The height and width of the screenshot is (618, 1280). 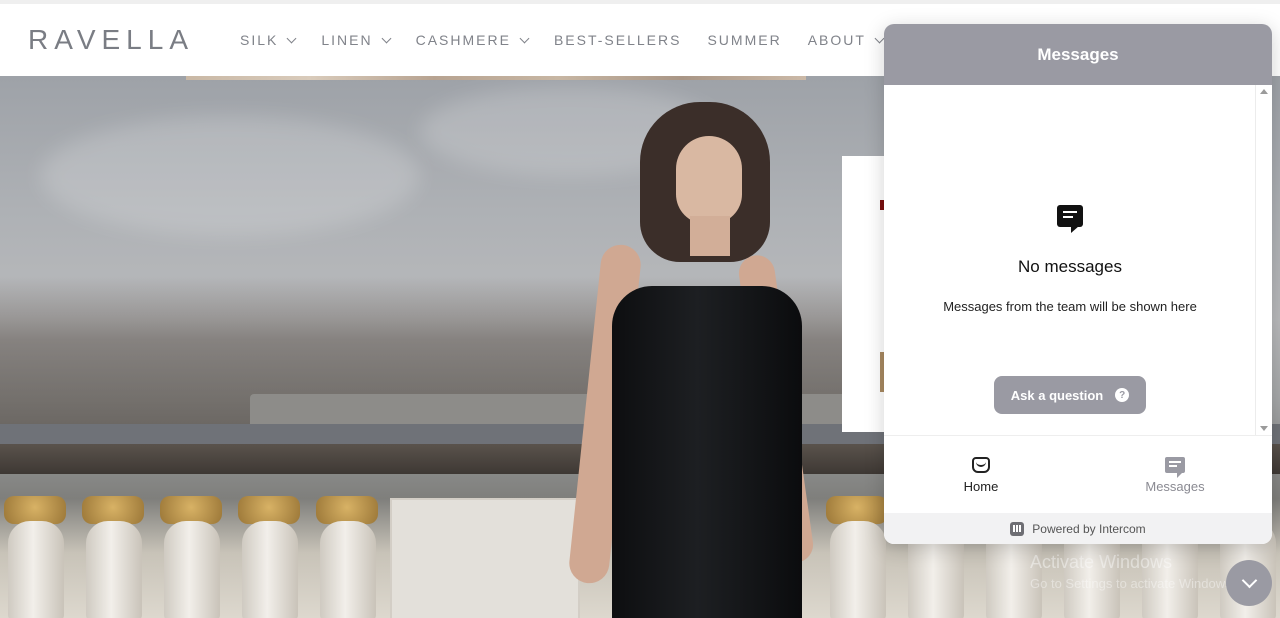 What do you see at coordinates (1122, 395) in the screenshot?
I see `question-icon: ?` at bounding box center [1122, 395].